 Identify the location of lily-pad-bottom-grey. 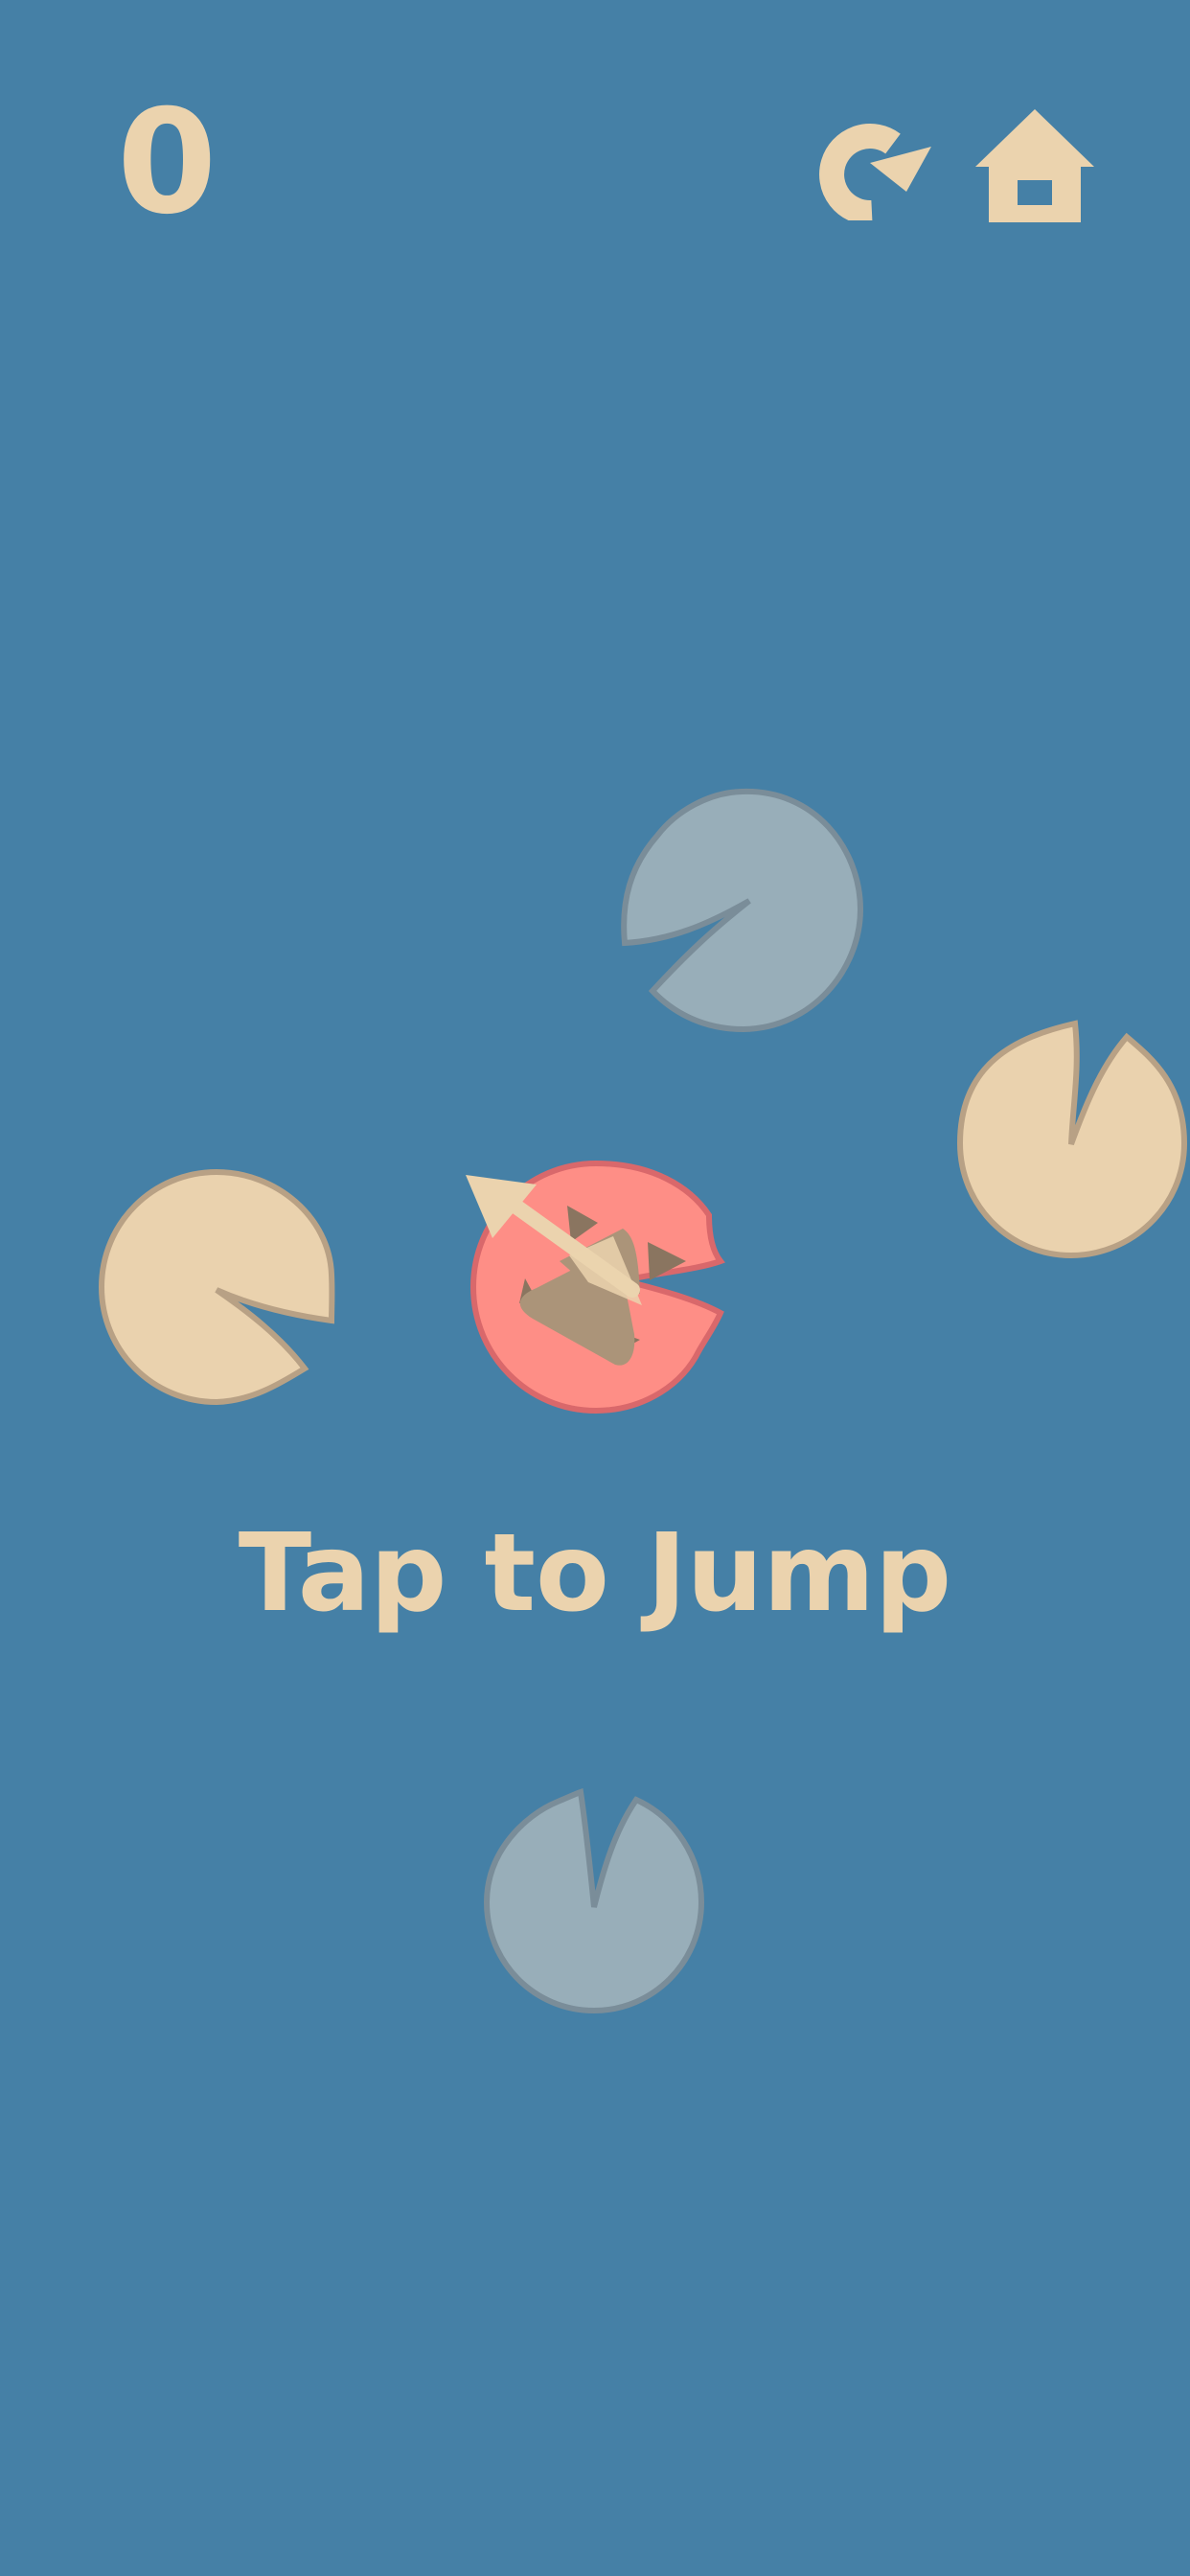
(594, 1901).